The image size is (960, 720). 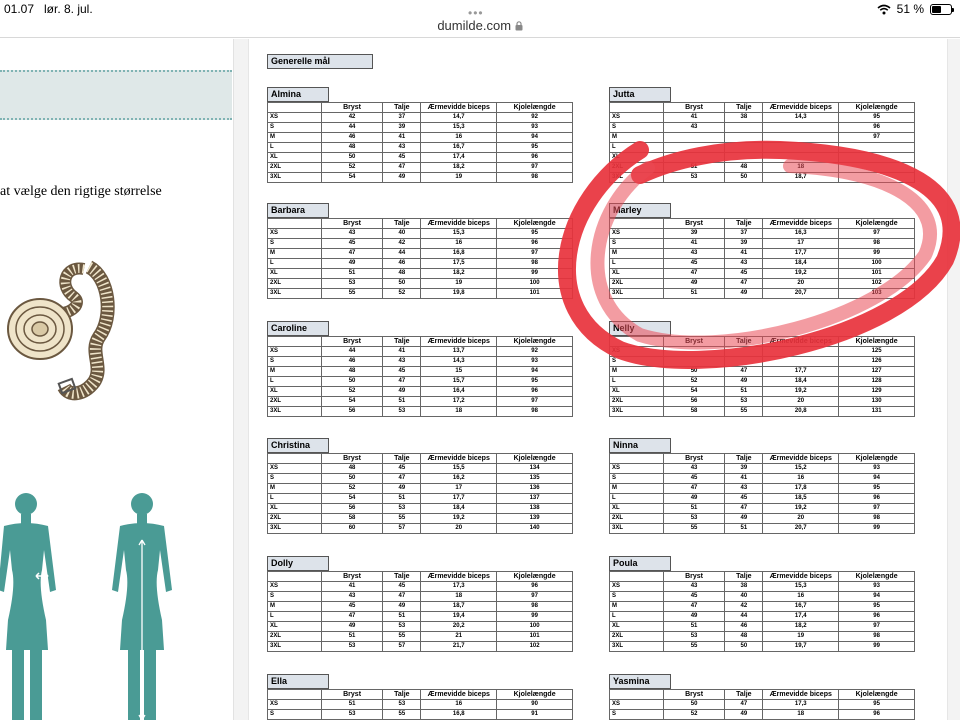 I want to click on table-cell: 55, so click(x=352, y=293).